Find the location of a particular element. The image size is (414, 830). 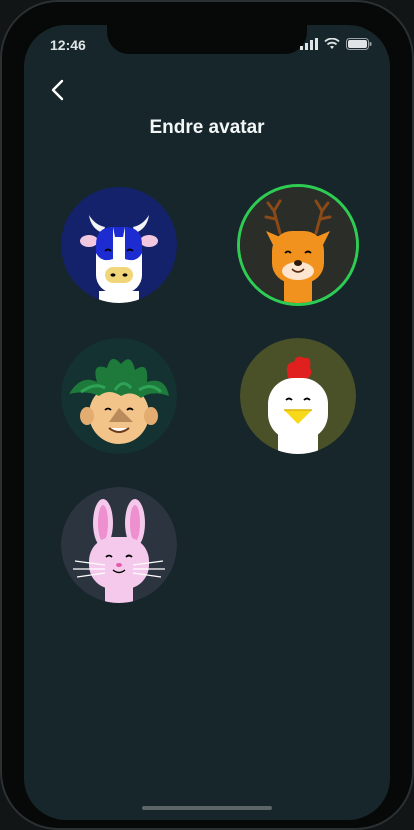

deer-avatar-icon is located at coordinates (298, 245).